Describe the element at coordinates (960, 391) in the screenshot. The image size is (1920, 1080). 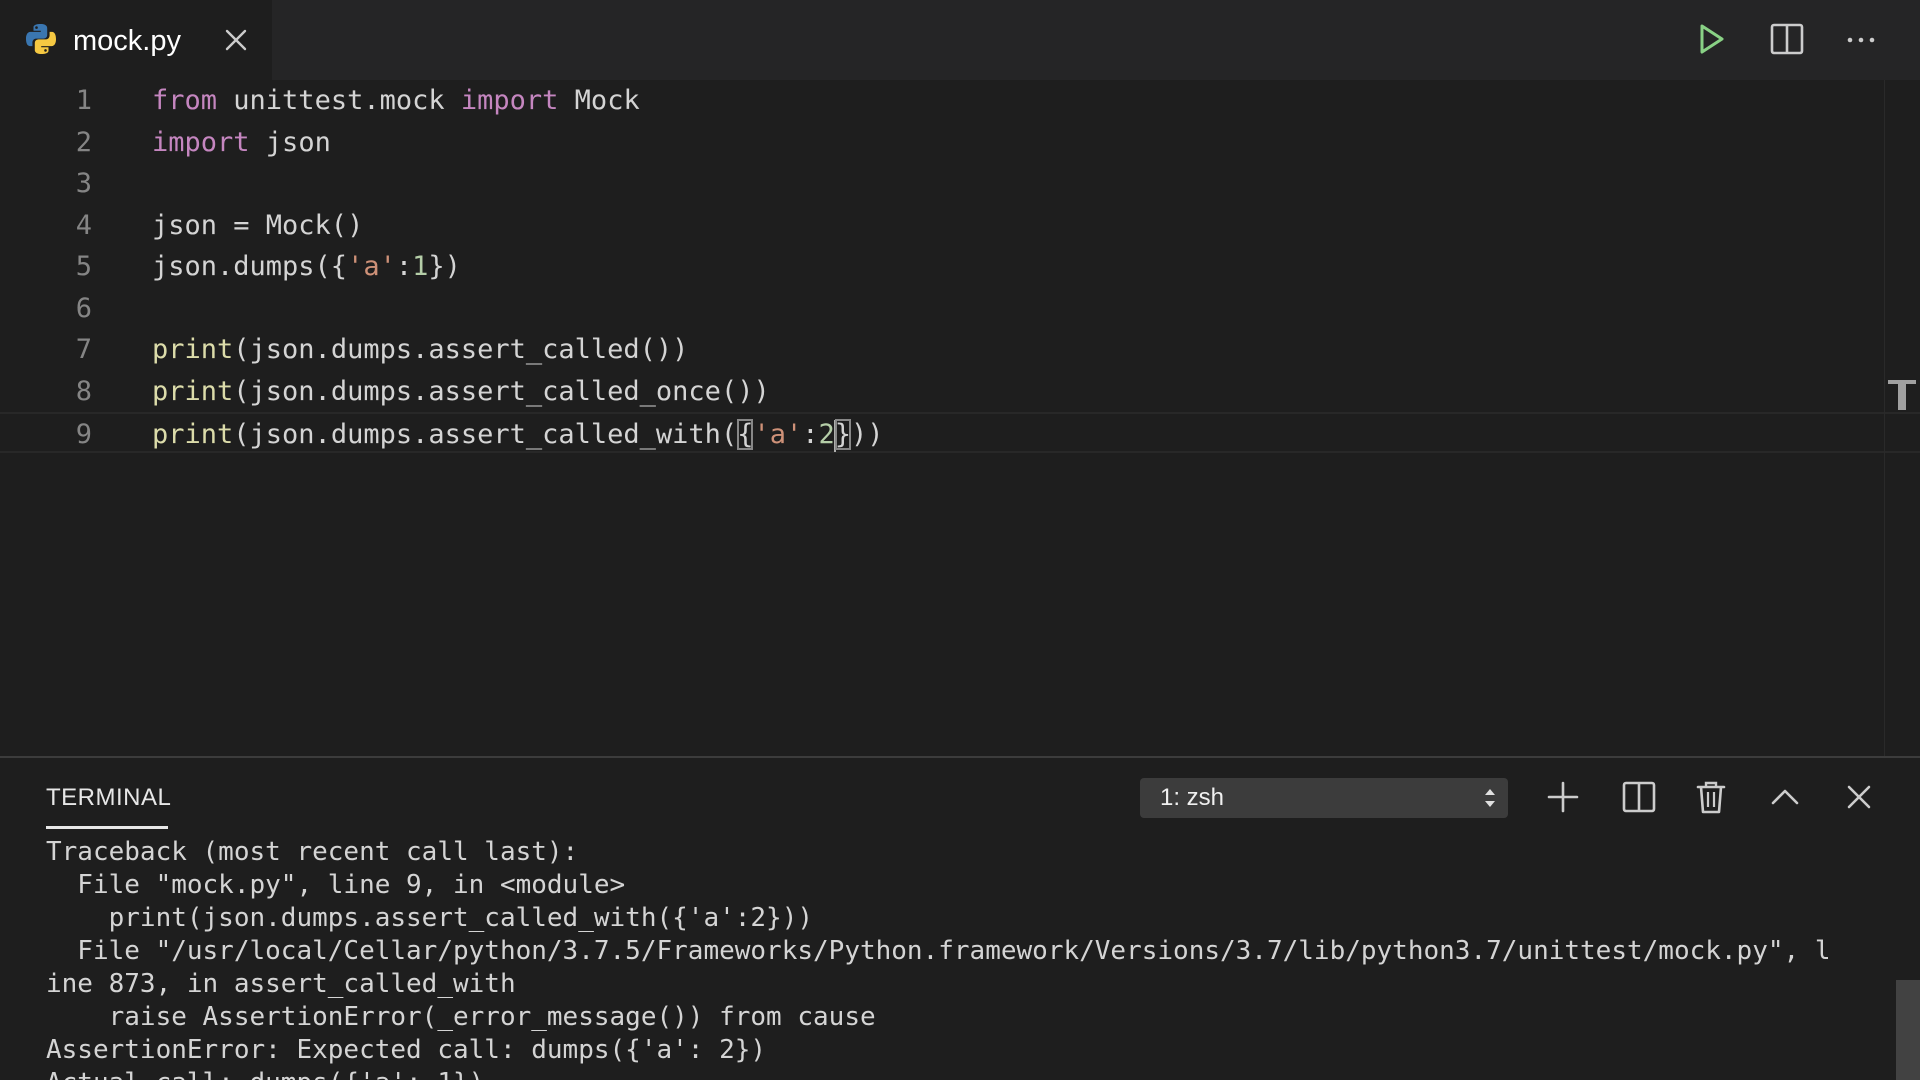
I see `code-line: 8 print(json.dumps.assert_called_once())` at that location.